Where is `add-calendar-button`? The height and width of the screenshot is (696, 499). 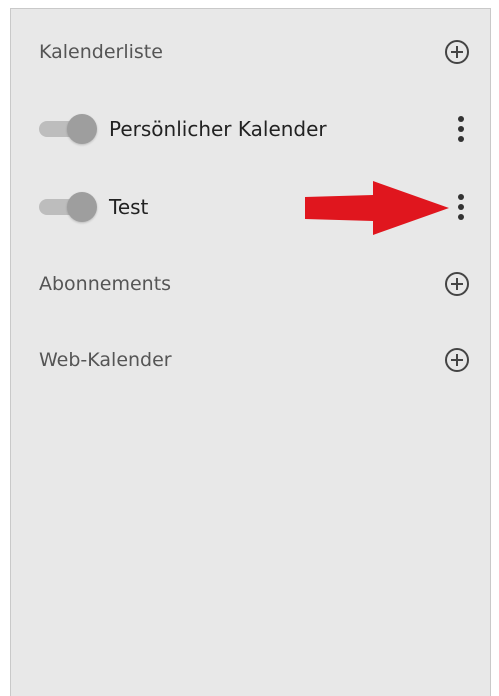 add-calendar-button is located at coordinates (457, 52).